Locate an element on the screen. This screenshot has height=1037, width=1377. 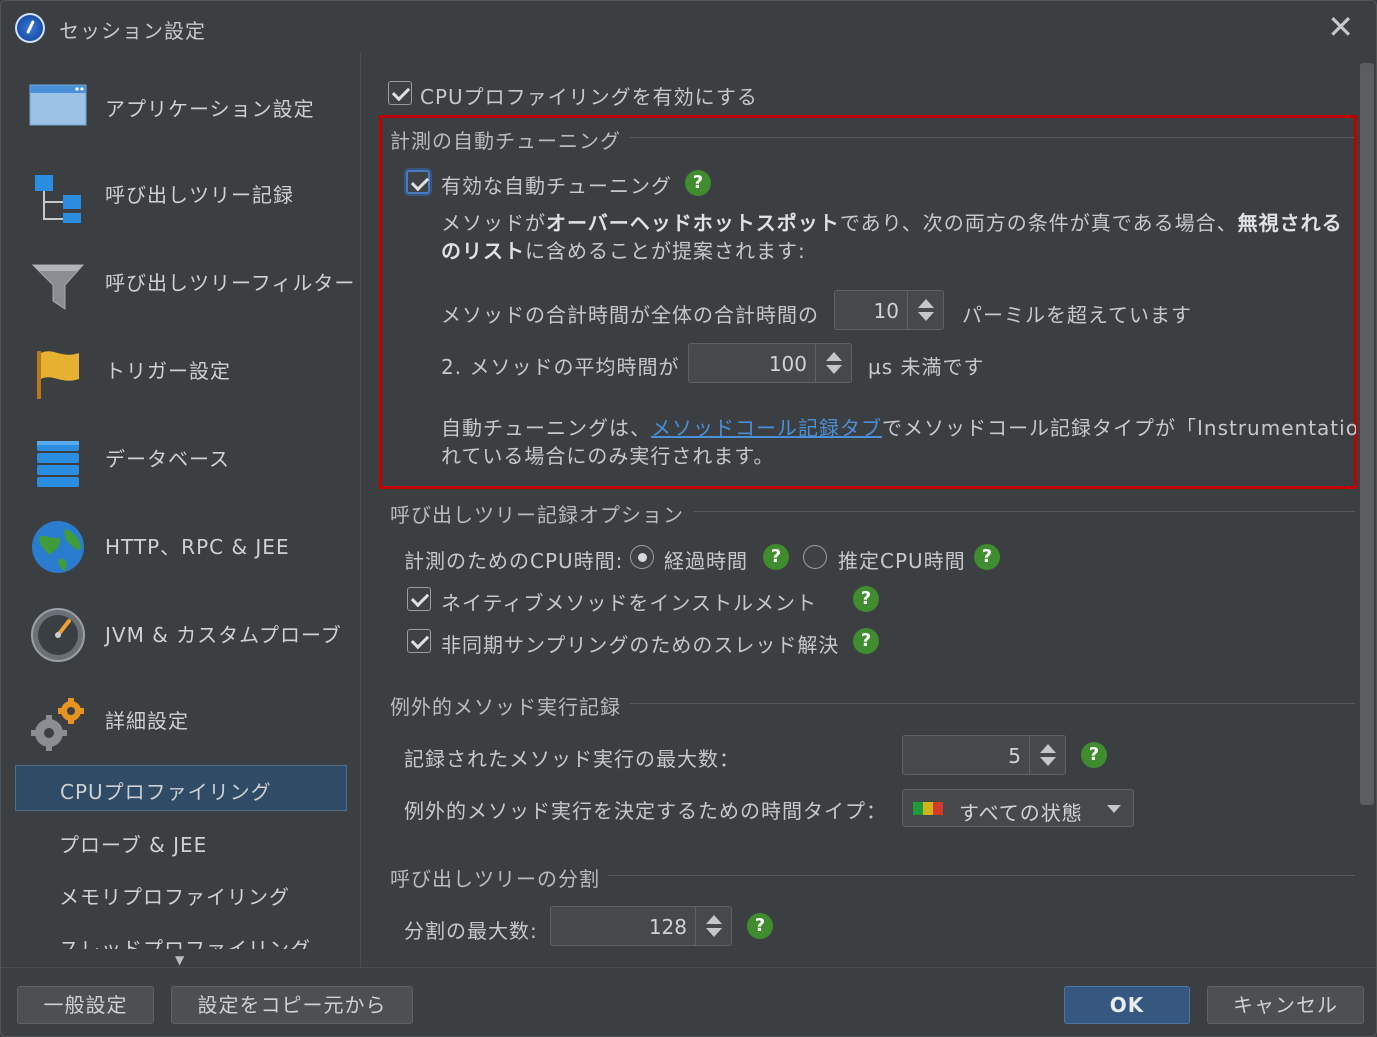
elapsed-time-label: 経過時間 is located at coordinates (706, 561).